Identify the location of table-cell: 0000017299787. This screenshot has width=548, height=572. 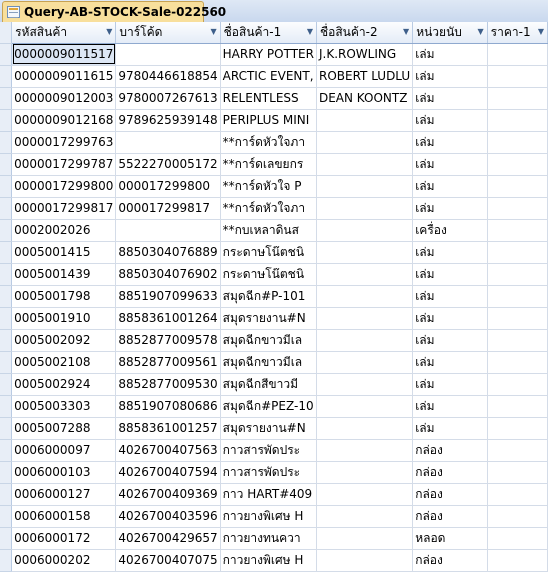
(64, 164).